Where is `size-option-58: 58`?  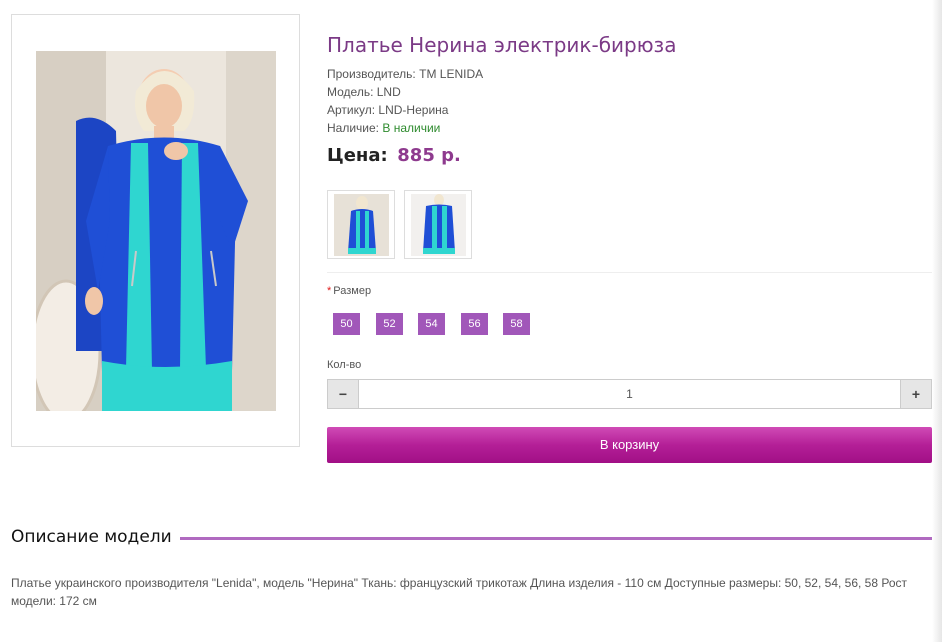 size-option-58: 58 is located at coordinates (516, 324).